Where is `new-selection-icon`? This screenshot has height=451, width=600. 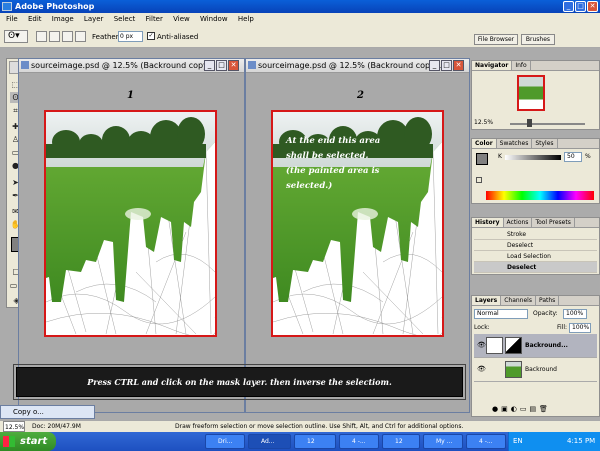 new-selection-icon is located at coordinates (41, 36).